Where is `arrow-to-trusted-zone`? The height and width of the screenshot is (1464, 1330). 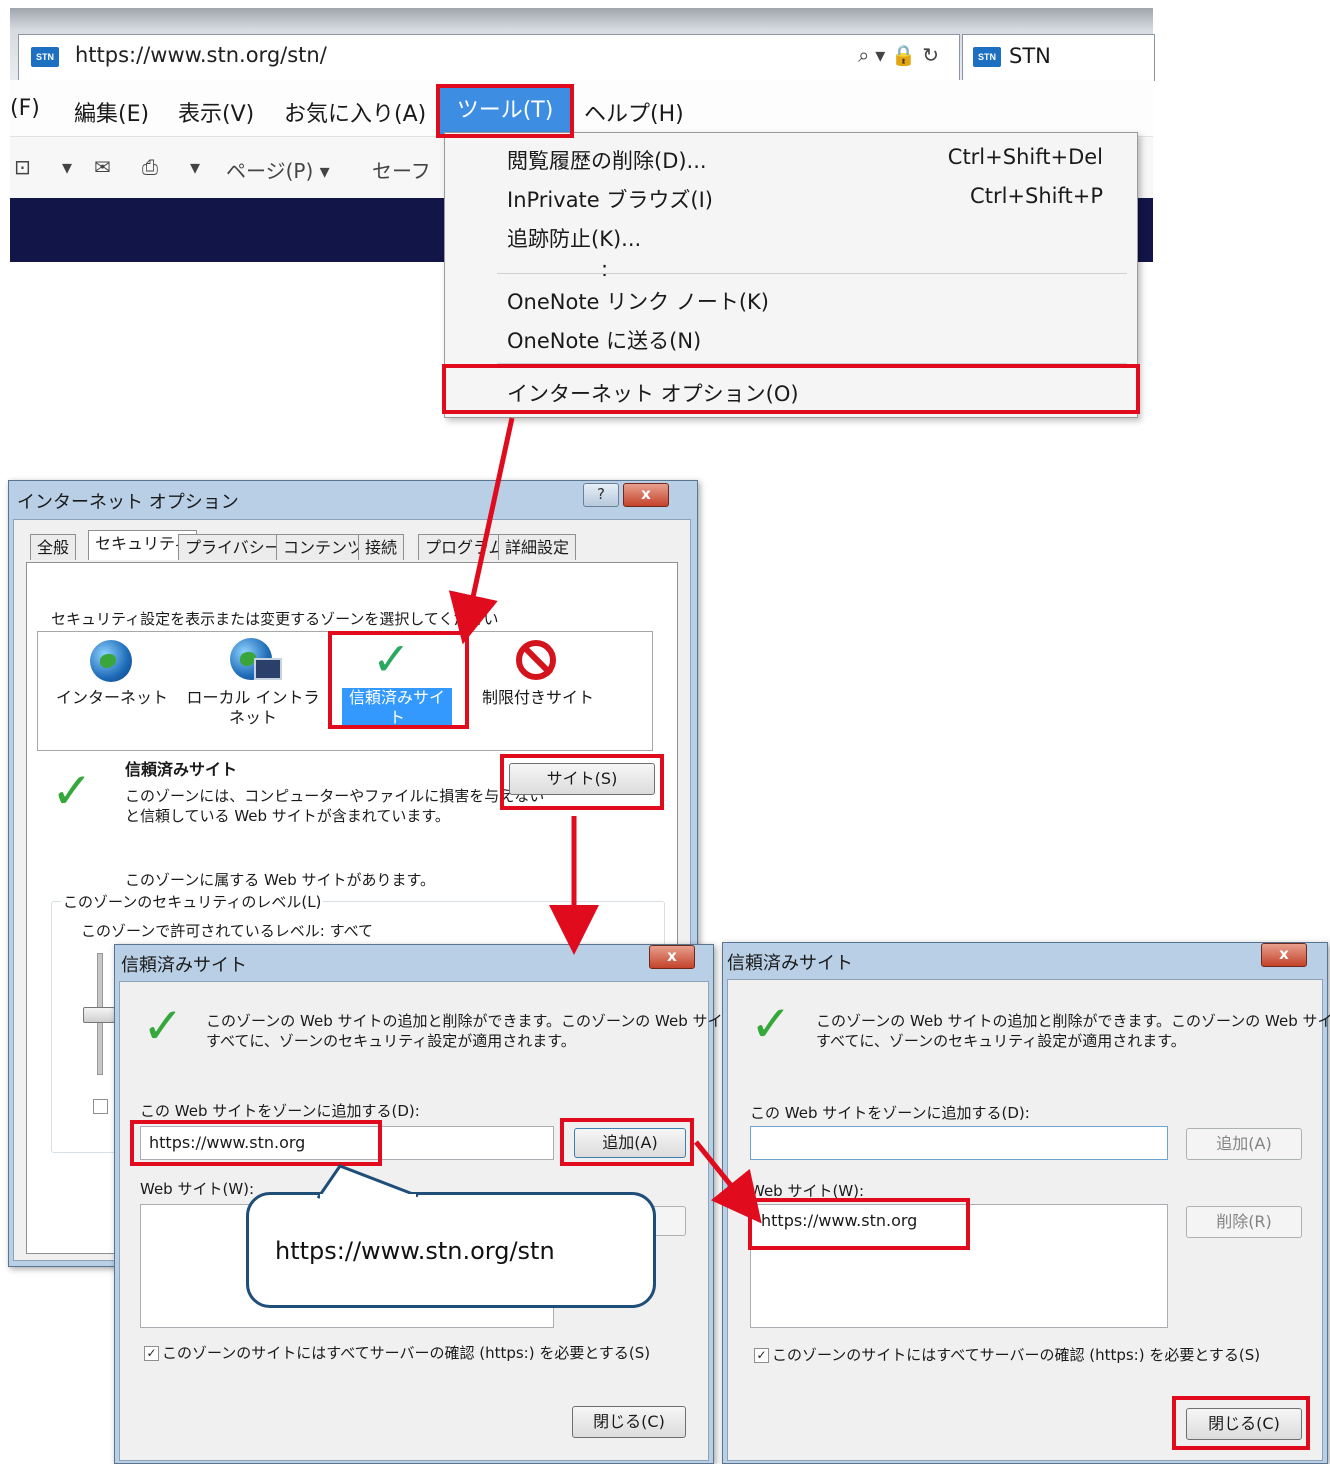
arrow-to-trusted-zone is located at coordinates (481, 531).